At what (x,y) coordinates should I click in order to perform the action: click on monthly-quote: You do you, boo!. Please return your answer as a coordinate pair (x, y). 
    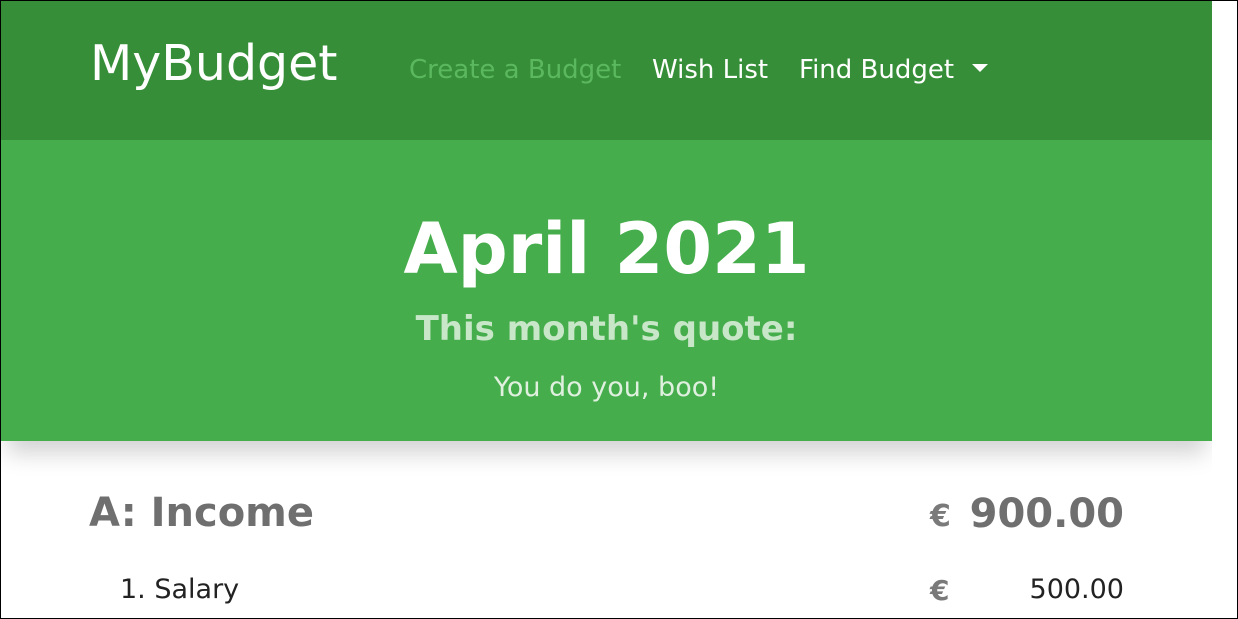
    Looking at the image, I should click on (606, 387).